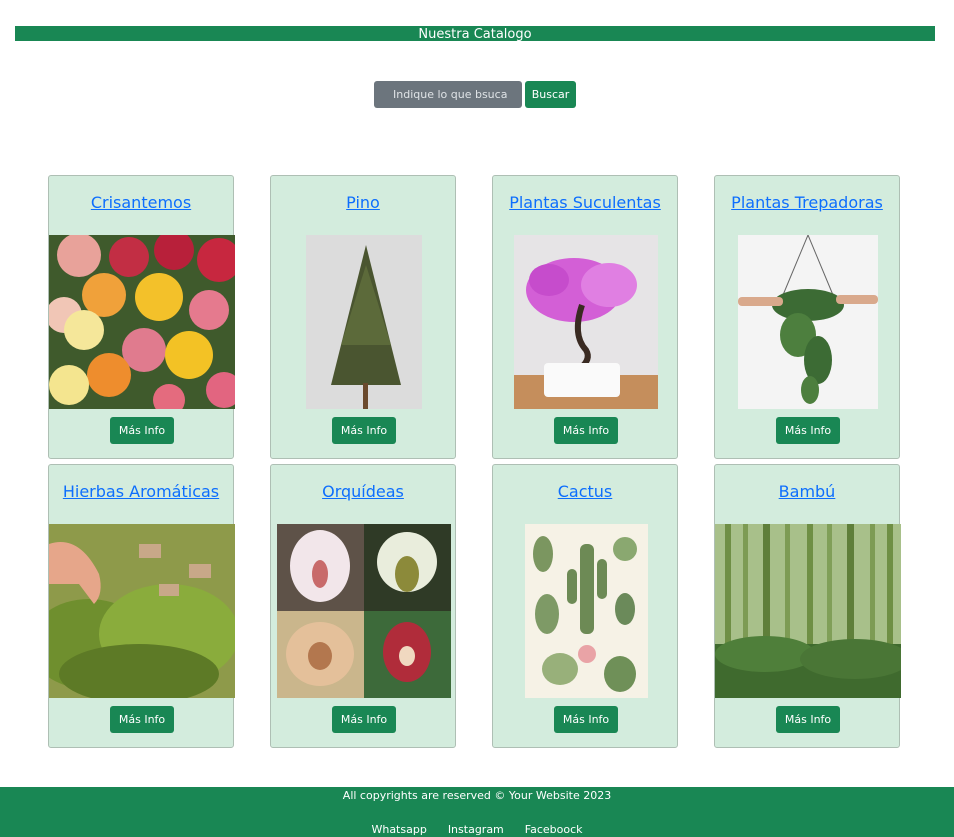  Describe the element at coordinates (142, 322) in the screenshot. I see `crisantemos-image` at that location.